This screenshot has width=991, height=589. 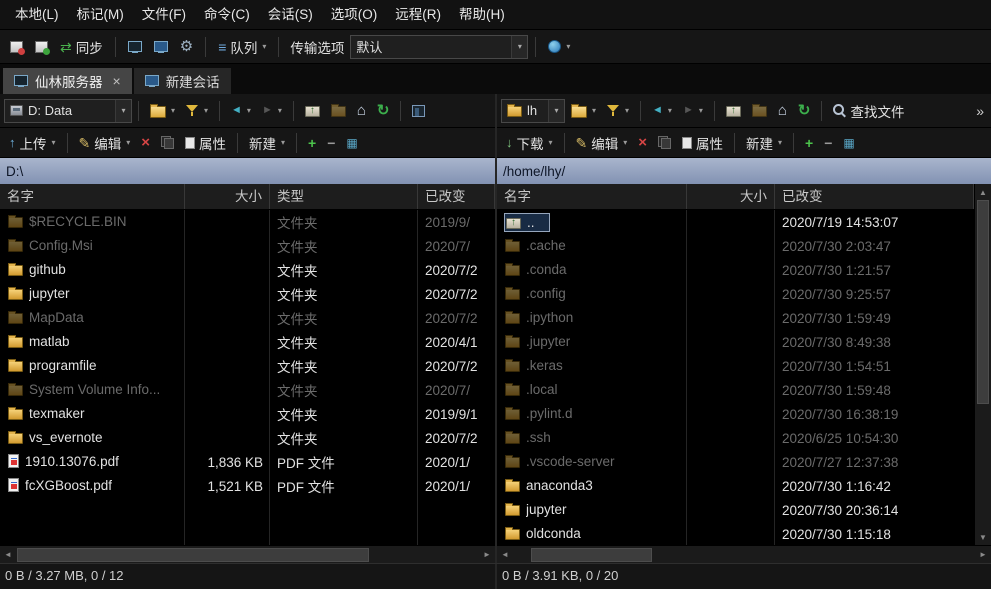 What do you see at coordinates (247, 486) in the screenshot?
I see `file-row: fcXGBoost.pdf 1,521 KB PDF 文件 2020/1/` at bounding box center [247, 486].